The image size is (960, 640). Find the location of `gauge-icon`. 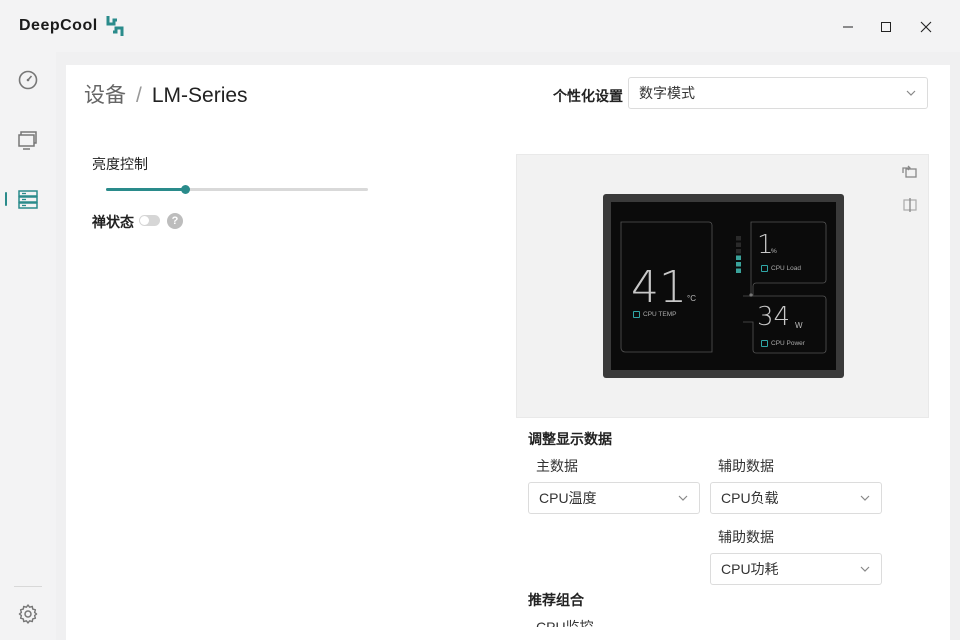

gauge-icon is located at coordinates (28, 80).